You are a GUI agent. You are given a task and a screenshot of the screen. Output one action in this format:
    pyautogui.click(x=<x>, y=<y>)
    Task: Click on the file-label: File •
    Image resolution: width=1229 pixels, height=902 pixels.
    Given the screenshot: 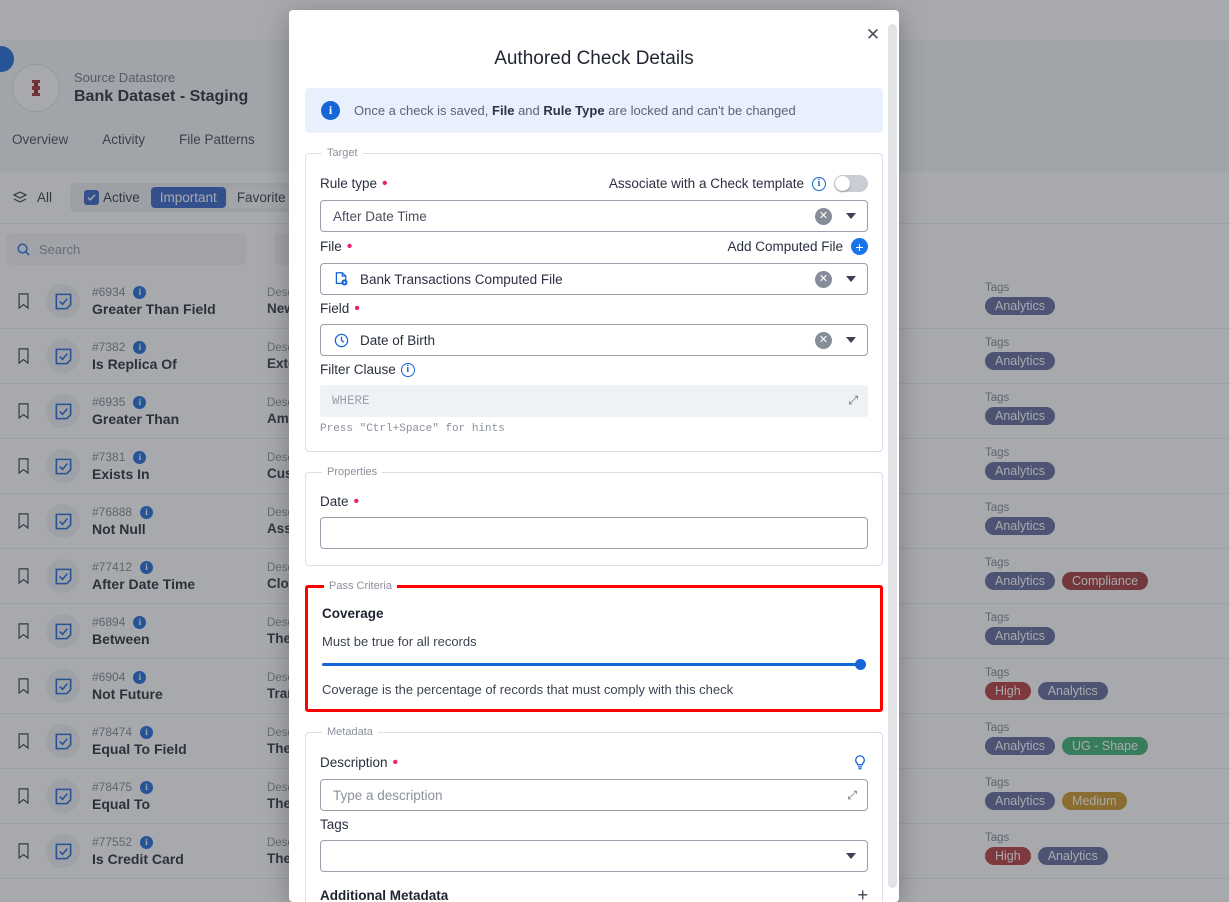 What is the action you would take?
    pyautogui.click(x=336, y=246)
    